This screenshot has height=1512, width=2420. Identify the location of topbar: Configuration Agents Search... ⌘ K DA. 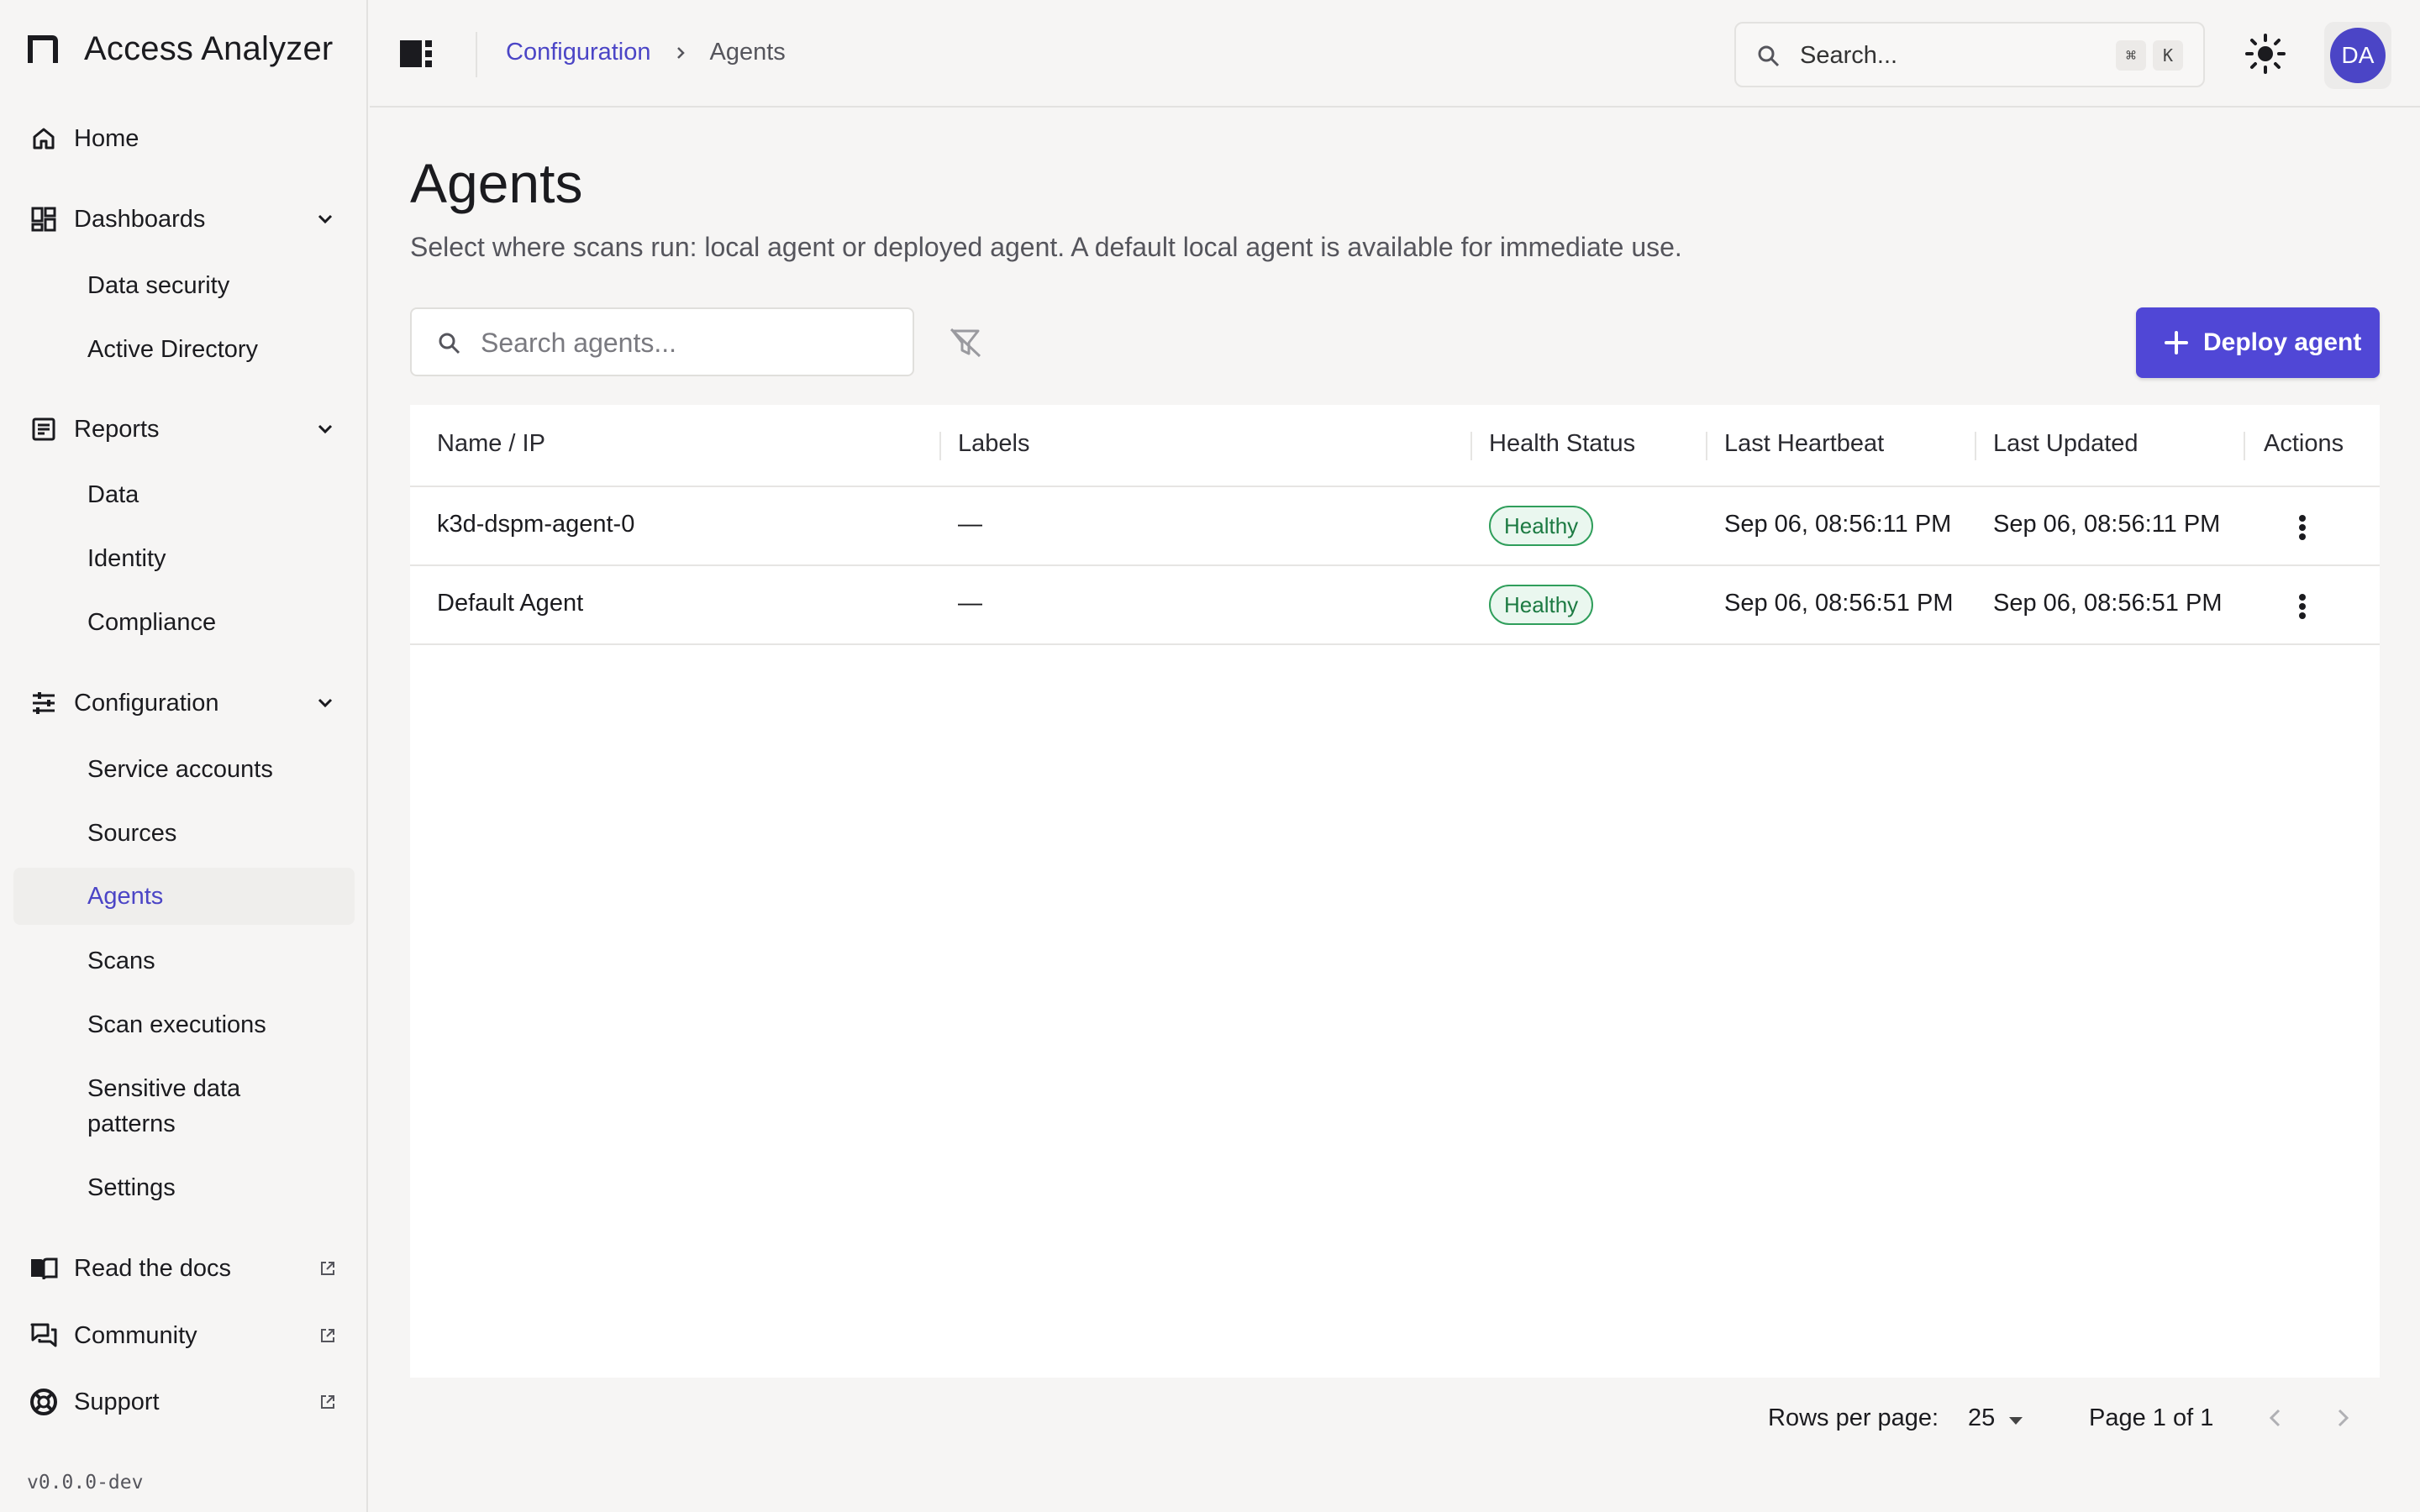
(1395, 54).